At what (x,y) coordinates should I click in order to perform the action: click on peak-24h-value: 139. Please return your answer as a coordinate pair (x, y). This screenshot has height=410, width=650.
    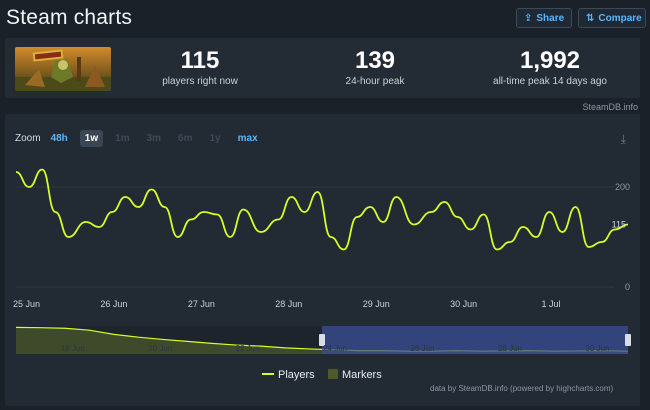
    Looking at the image, I should click on (375, 60).